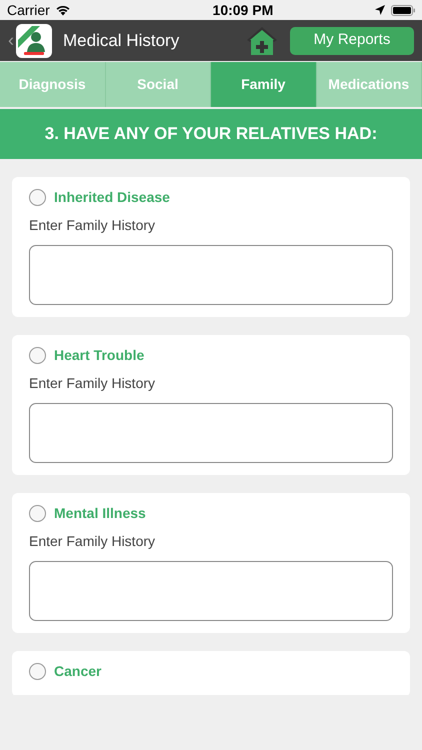  I want to click on carrier-label: Carrier, so click(28, 10).